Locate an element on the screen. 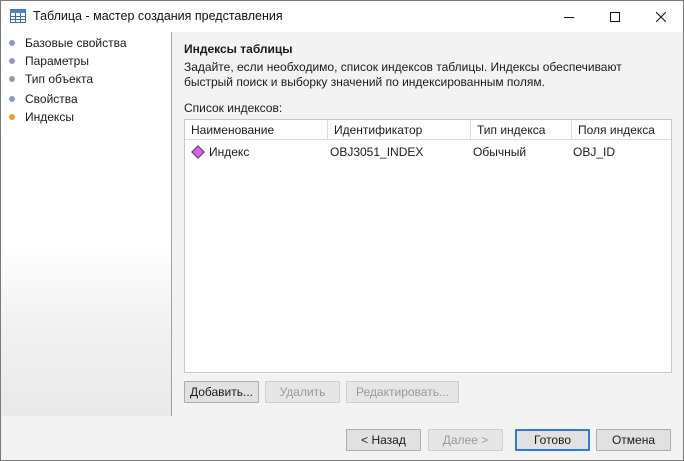 The height and width of the screenshot is (461, 684). active-step-dot-icon is located at coordinates (12, 117).